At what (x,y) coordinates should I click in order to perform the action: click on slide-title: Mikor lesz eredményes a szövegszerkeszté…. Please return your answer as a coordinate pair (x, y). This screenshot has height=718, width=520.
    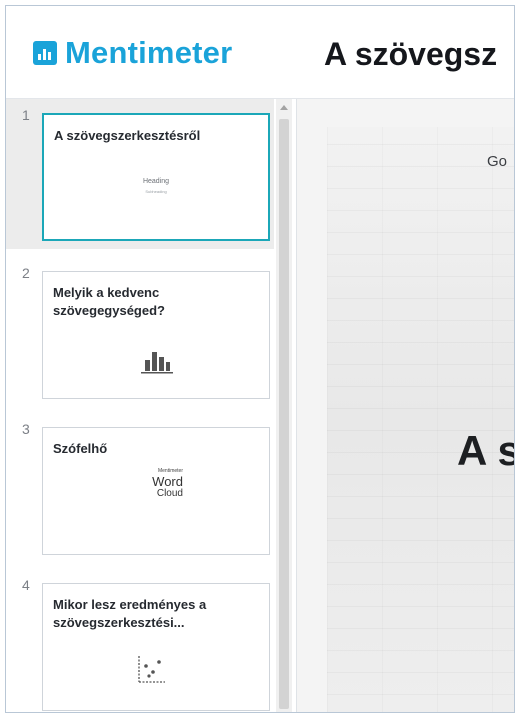
    Looking at the image, I should click on (130, 613).